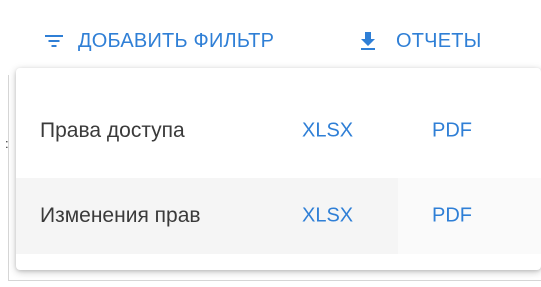 This screenshot has height=287, width=541. I want to click on menu-item-label: Изменения прав, so click(120, 215).